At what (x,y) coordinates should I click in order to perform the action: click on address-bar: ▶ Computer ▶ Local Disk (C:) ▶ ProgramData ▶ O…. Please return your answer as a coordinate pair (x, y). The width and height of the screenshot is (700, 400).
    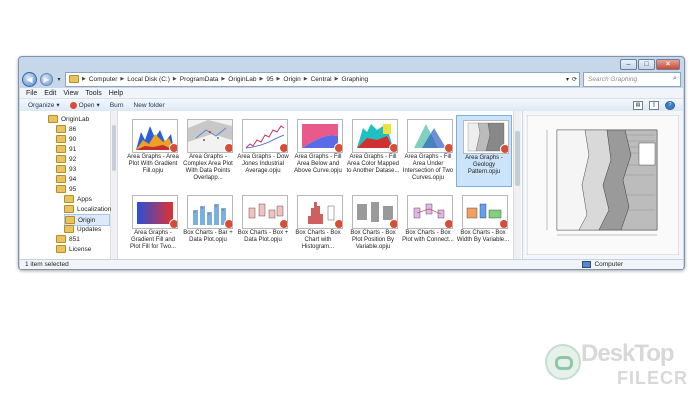
    Looking at the image, I should click on (322, 79).